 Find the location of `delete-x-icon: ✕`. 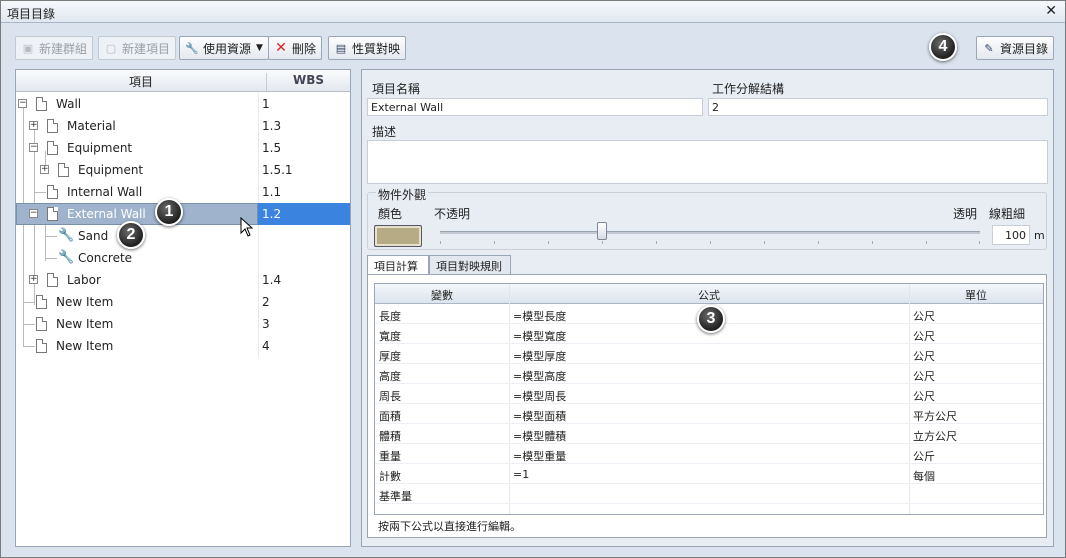

delete-x-icon: ✕ is located at coordinates (281, 48).